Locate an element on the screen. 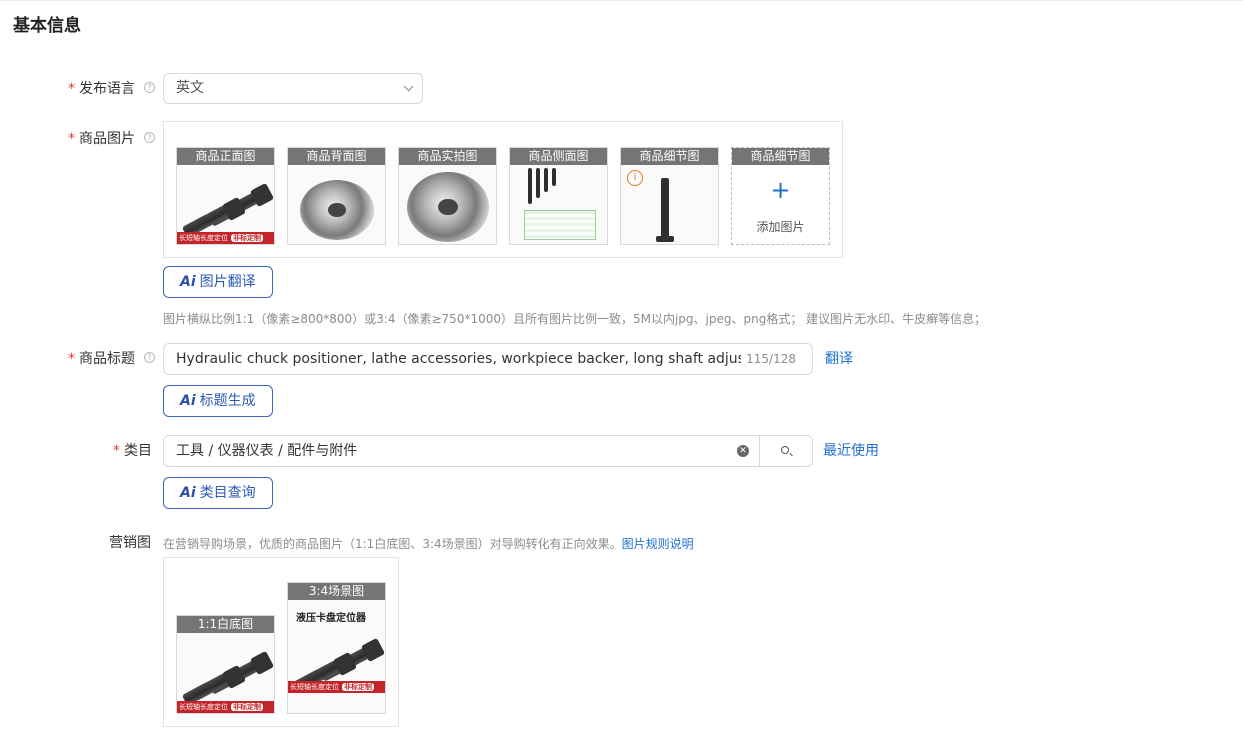 The image size is (1243, 733). language-selected-value: 英文 is located at coordinates (190, 88).